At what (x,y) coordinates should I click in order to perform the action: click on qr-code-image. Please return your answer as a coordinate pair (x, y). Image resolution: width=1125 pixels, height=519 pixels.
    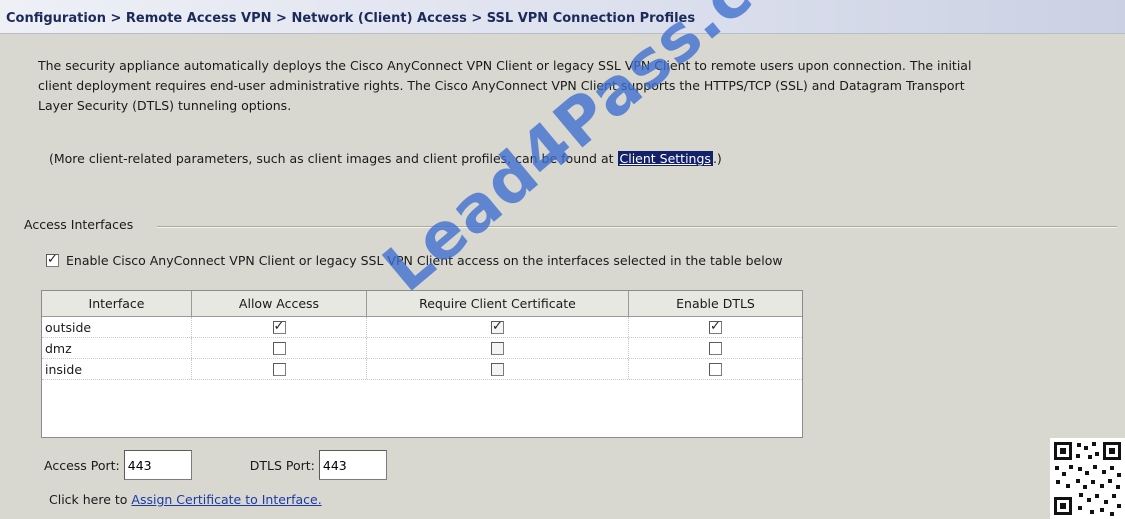
    Looking at the image, I should click on (1087, 478).